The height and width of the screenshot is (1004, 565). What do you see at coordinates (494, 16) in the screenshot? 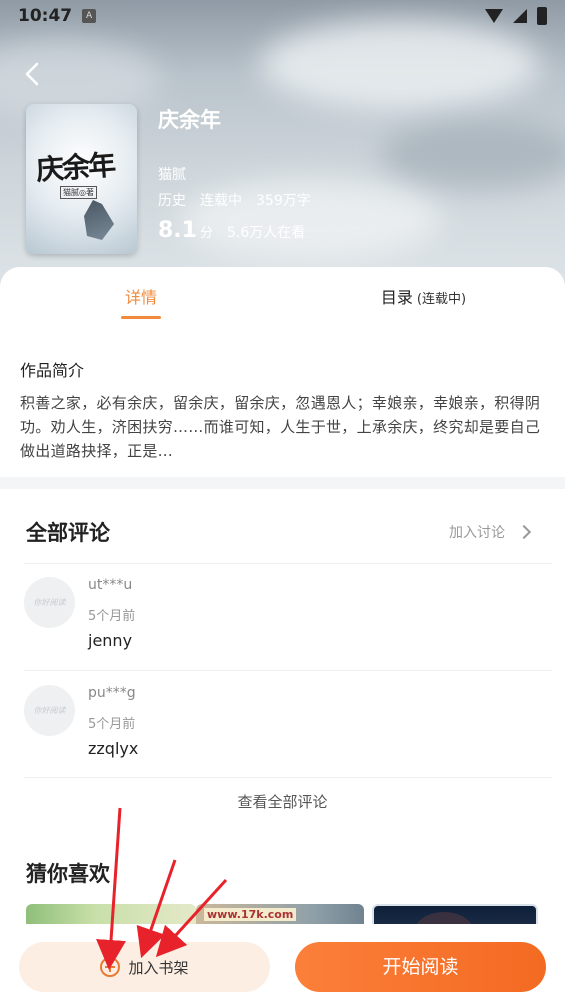
I see `wifi-icon` at bounding box center [494, 16].